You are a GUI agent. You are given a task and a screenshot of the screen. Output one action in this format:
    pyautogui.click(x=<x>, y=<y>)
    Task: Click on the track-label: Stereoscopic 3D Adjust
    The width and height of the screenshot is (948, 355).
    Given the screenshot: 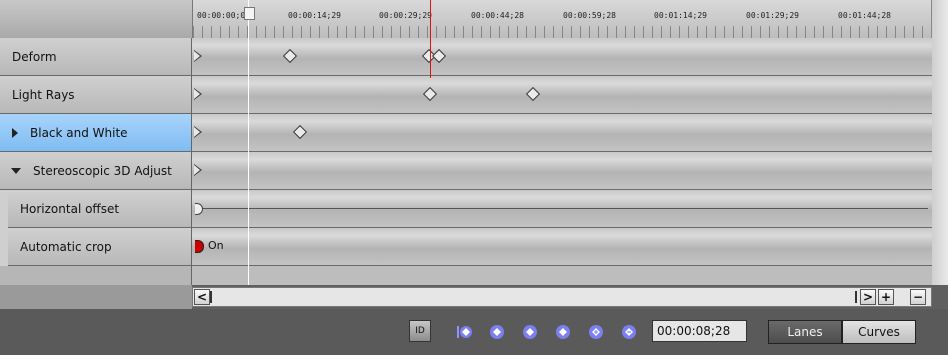 What is the action you would take?
    pyautogui.click(x=96, y=171)
    